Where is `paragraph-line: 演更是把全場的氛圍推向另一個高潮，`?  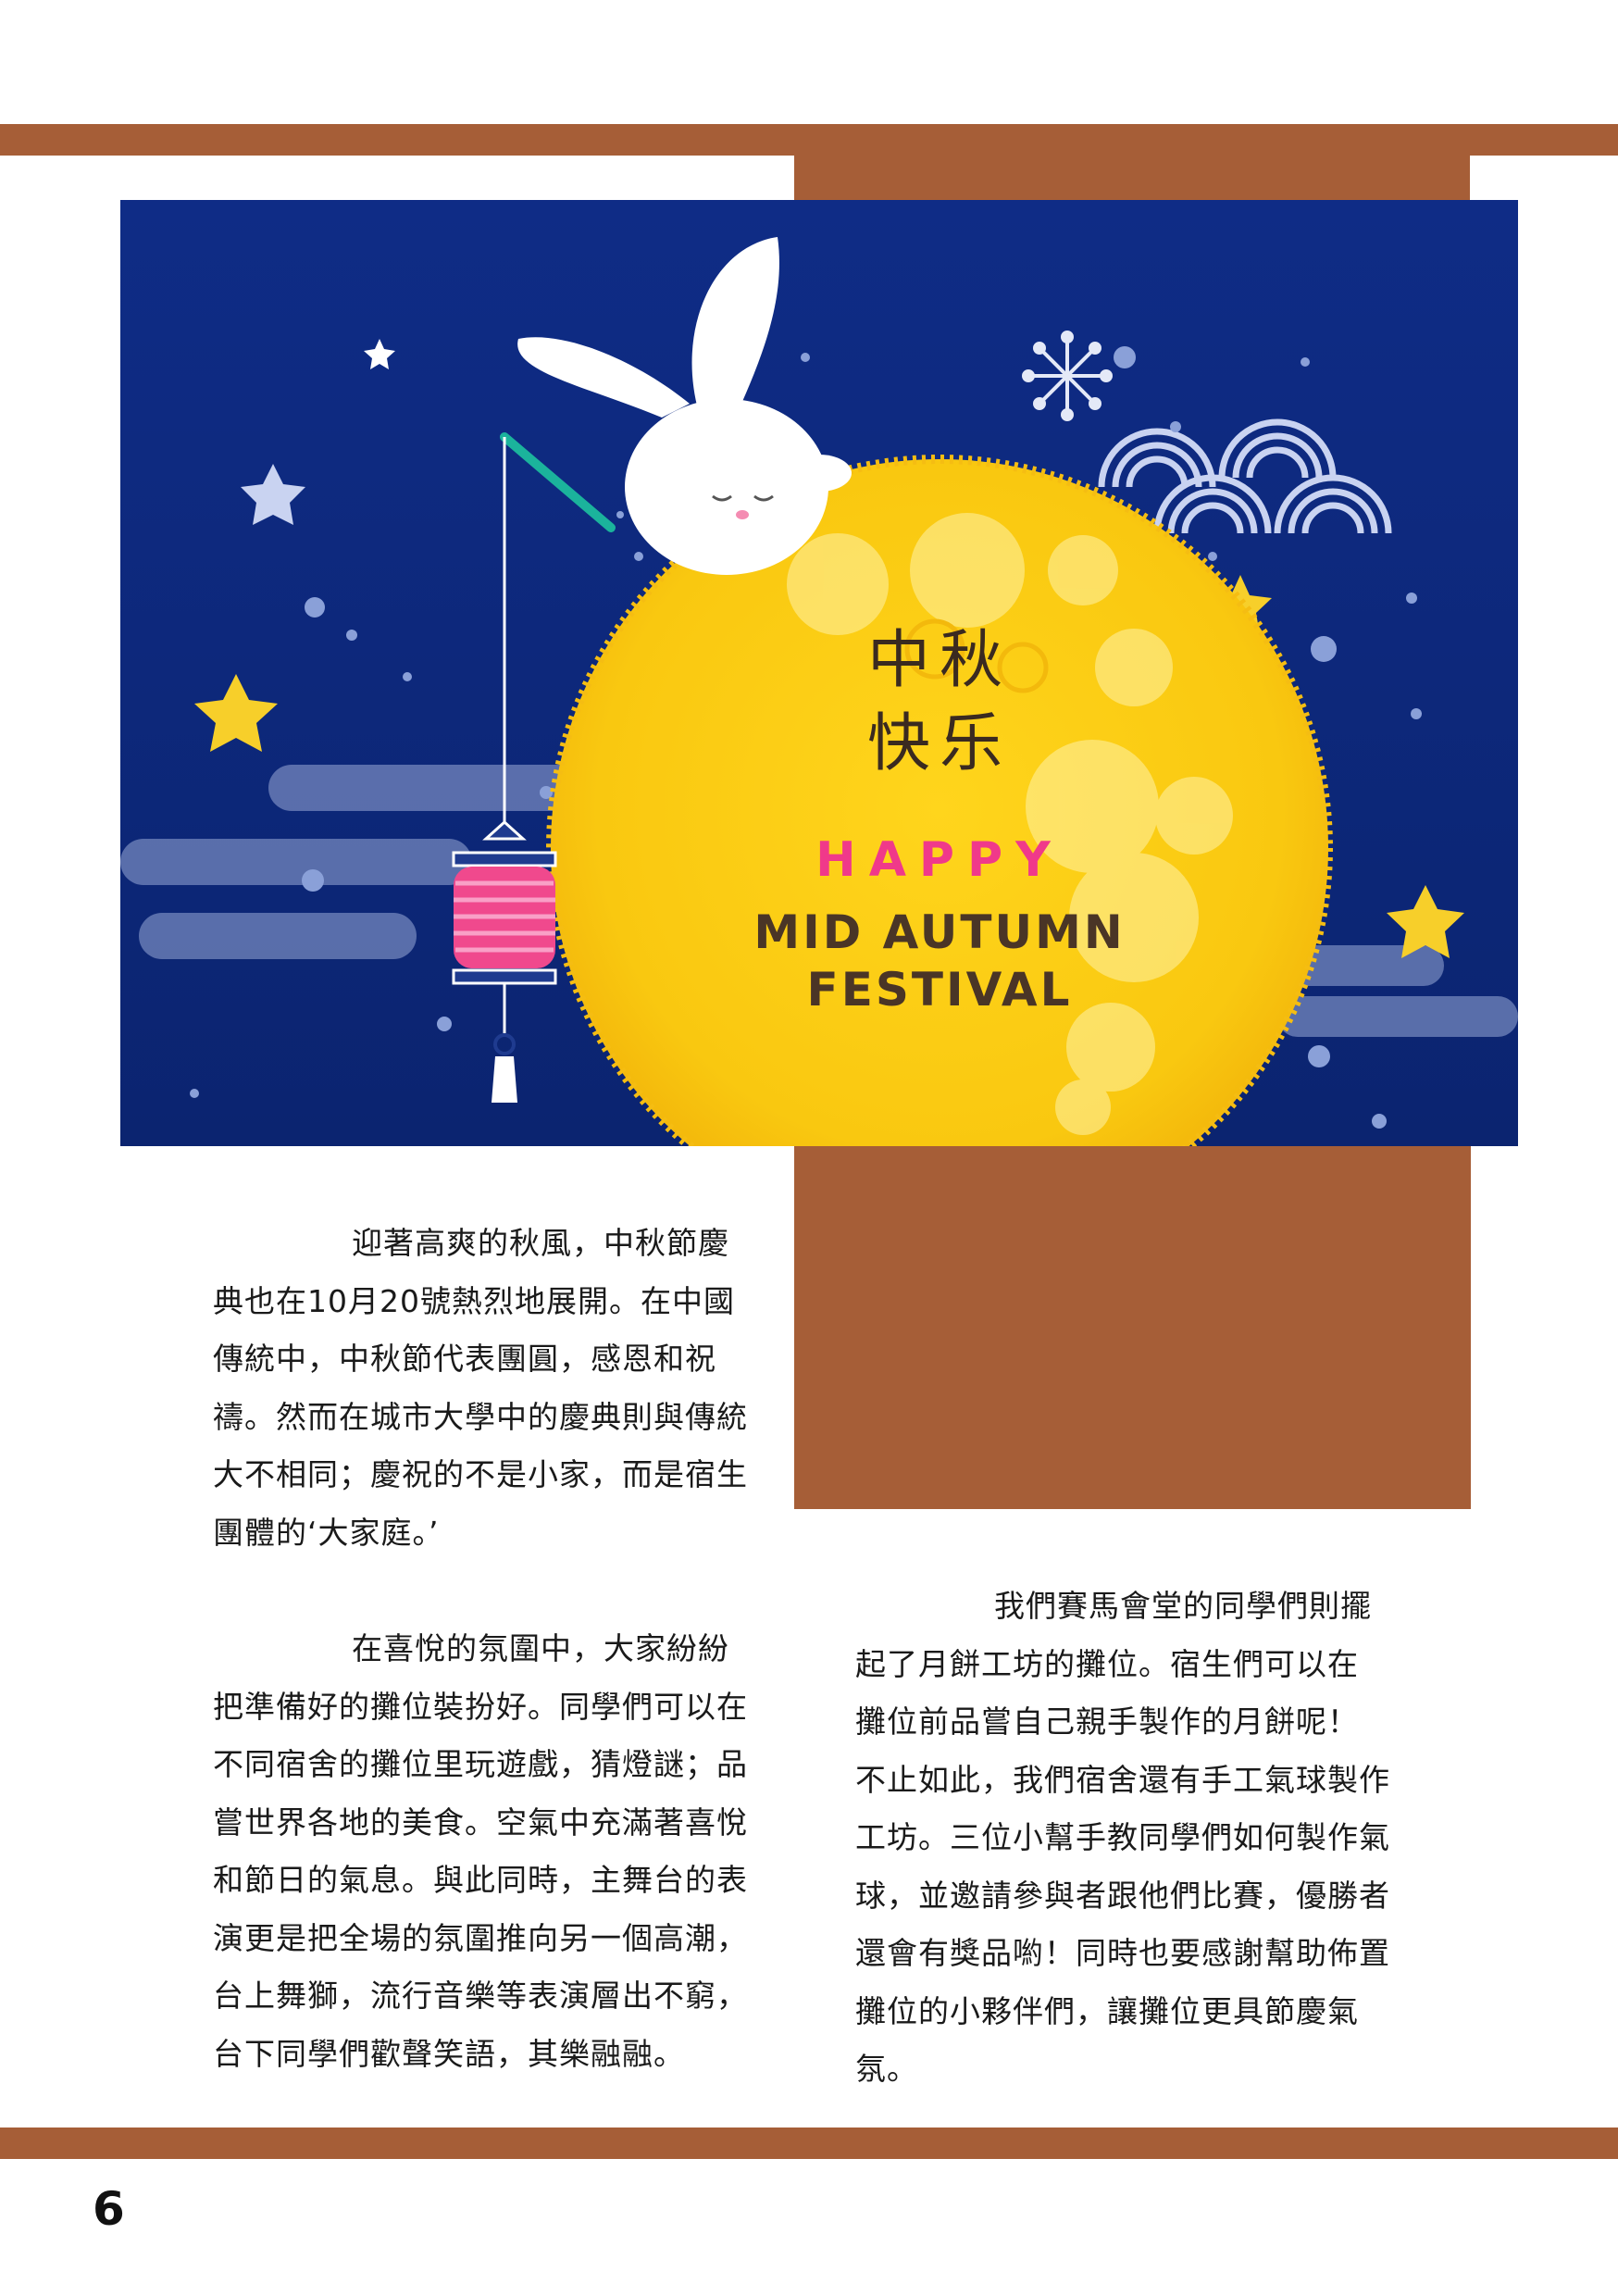
paragraph-line: 演更是把全場的氛圍推向另一個高潮， is located at coordinates (480, 1937).